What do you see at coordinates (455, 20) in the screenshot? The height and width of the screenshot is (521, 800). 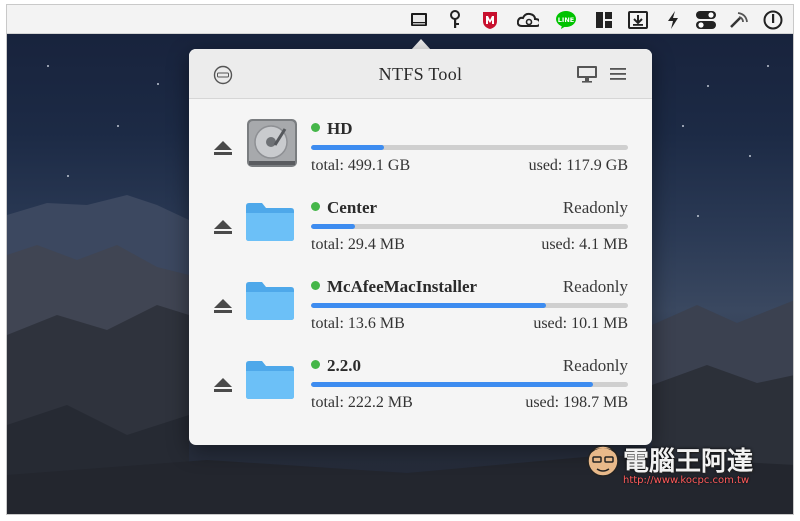 I see `key-icon` at bounding box center [455, 20].